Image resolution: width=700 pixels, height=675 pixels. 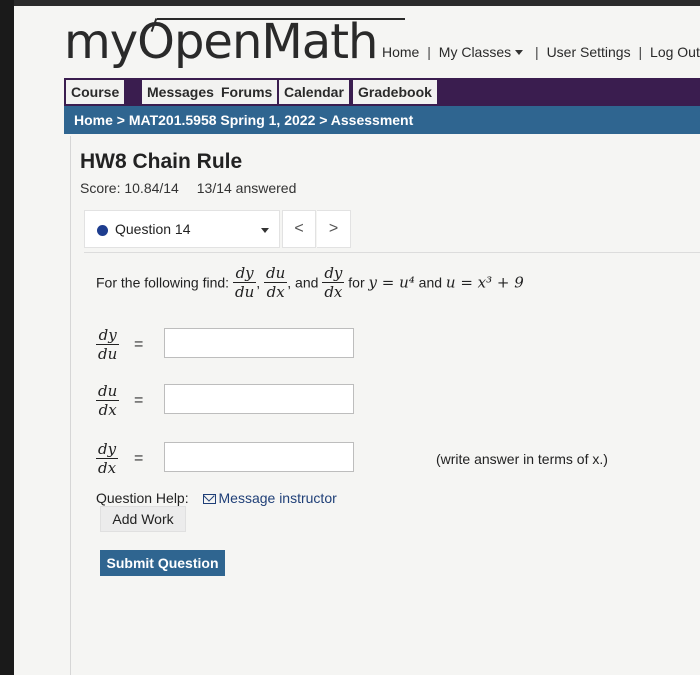 I want to click on app-logo: myOpenMath, so click(x=234, y=42).